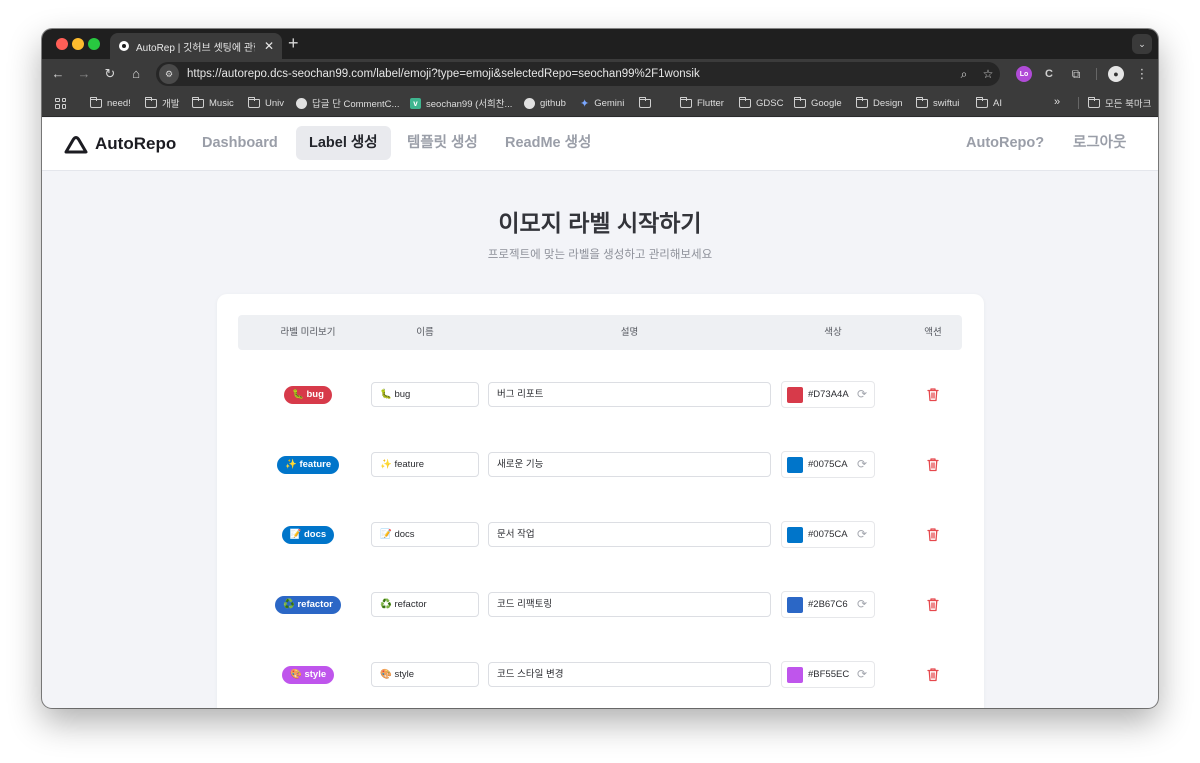 This screenshot has height=763, width=1200. I want to click on zoom-icon: ⌕, so click(964, 74).